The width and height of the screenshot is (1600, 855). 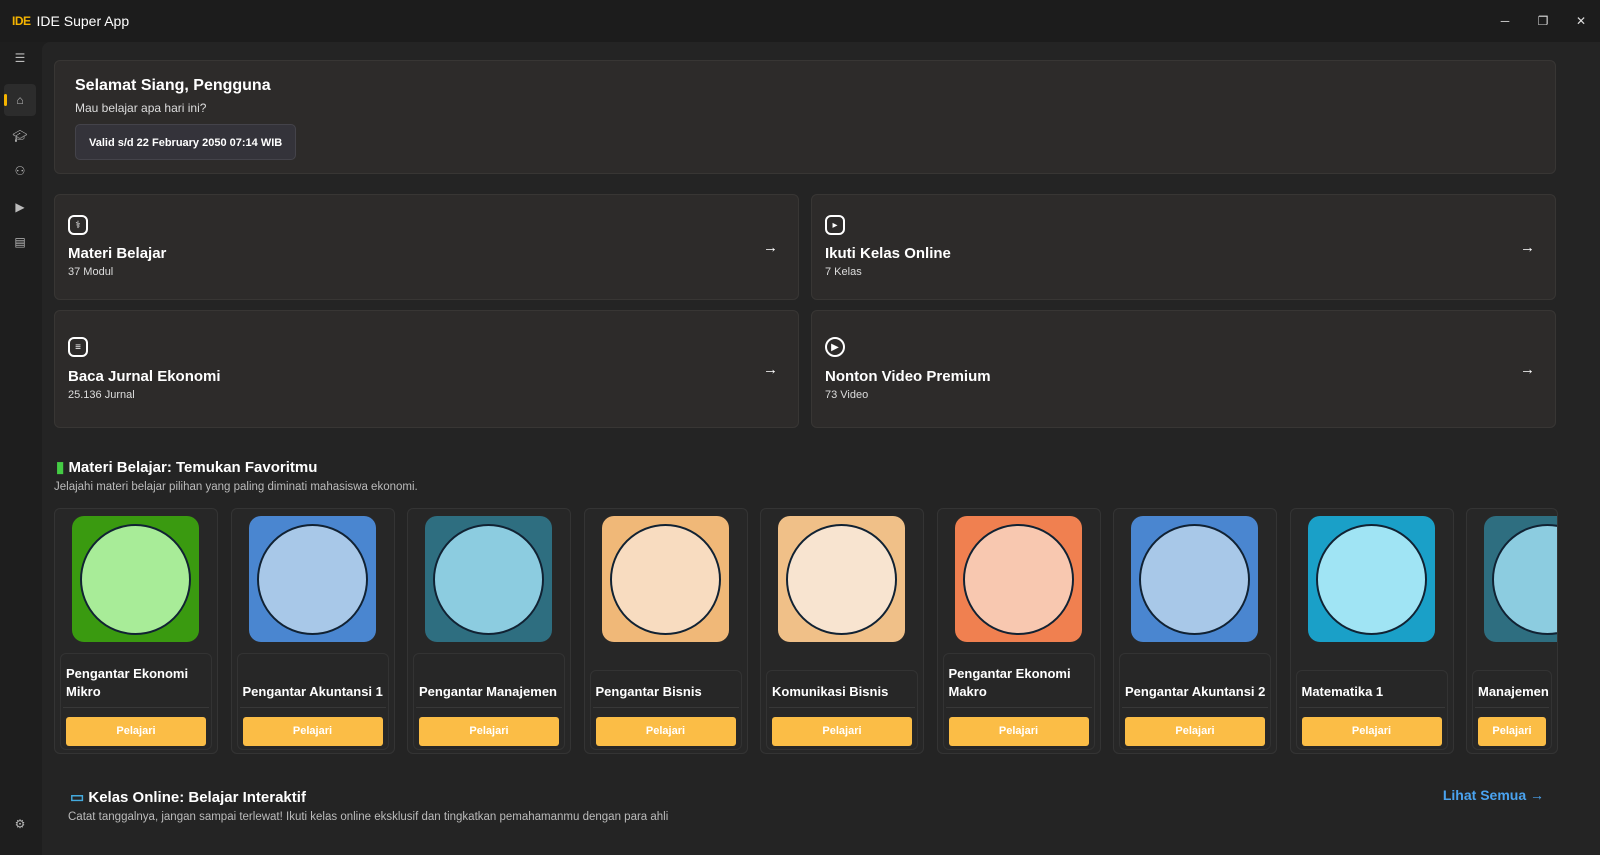 What do you see at coordinates (141, 108) in the screenshot?
I see `greeting-subtitle: Mau belajar apa hari ini?` at bounding box center [141, 108].